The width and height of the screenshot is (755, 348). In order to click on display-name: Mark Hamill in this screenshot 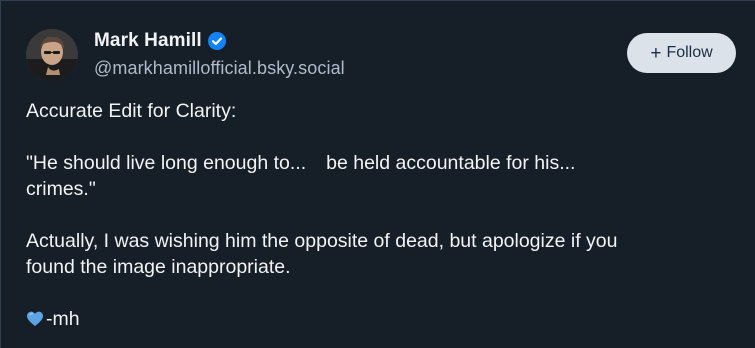, I will do `click(148, 41)`.